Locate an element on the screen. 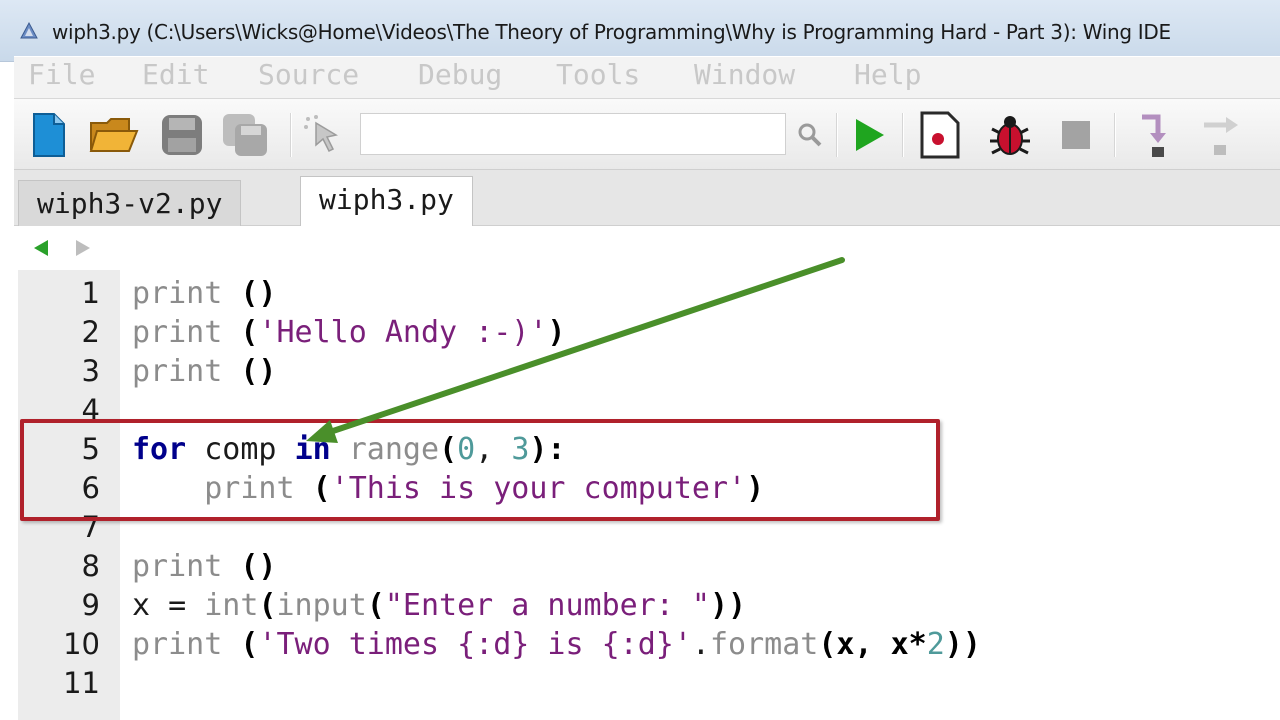 This screenshot has height=720, width=1280. search-input is located at coordinates (573, 134).